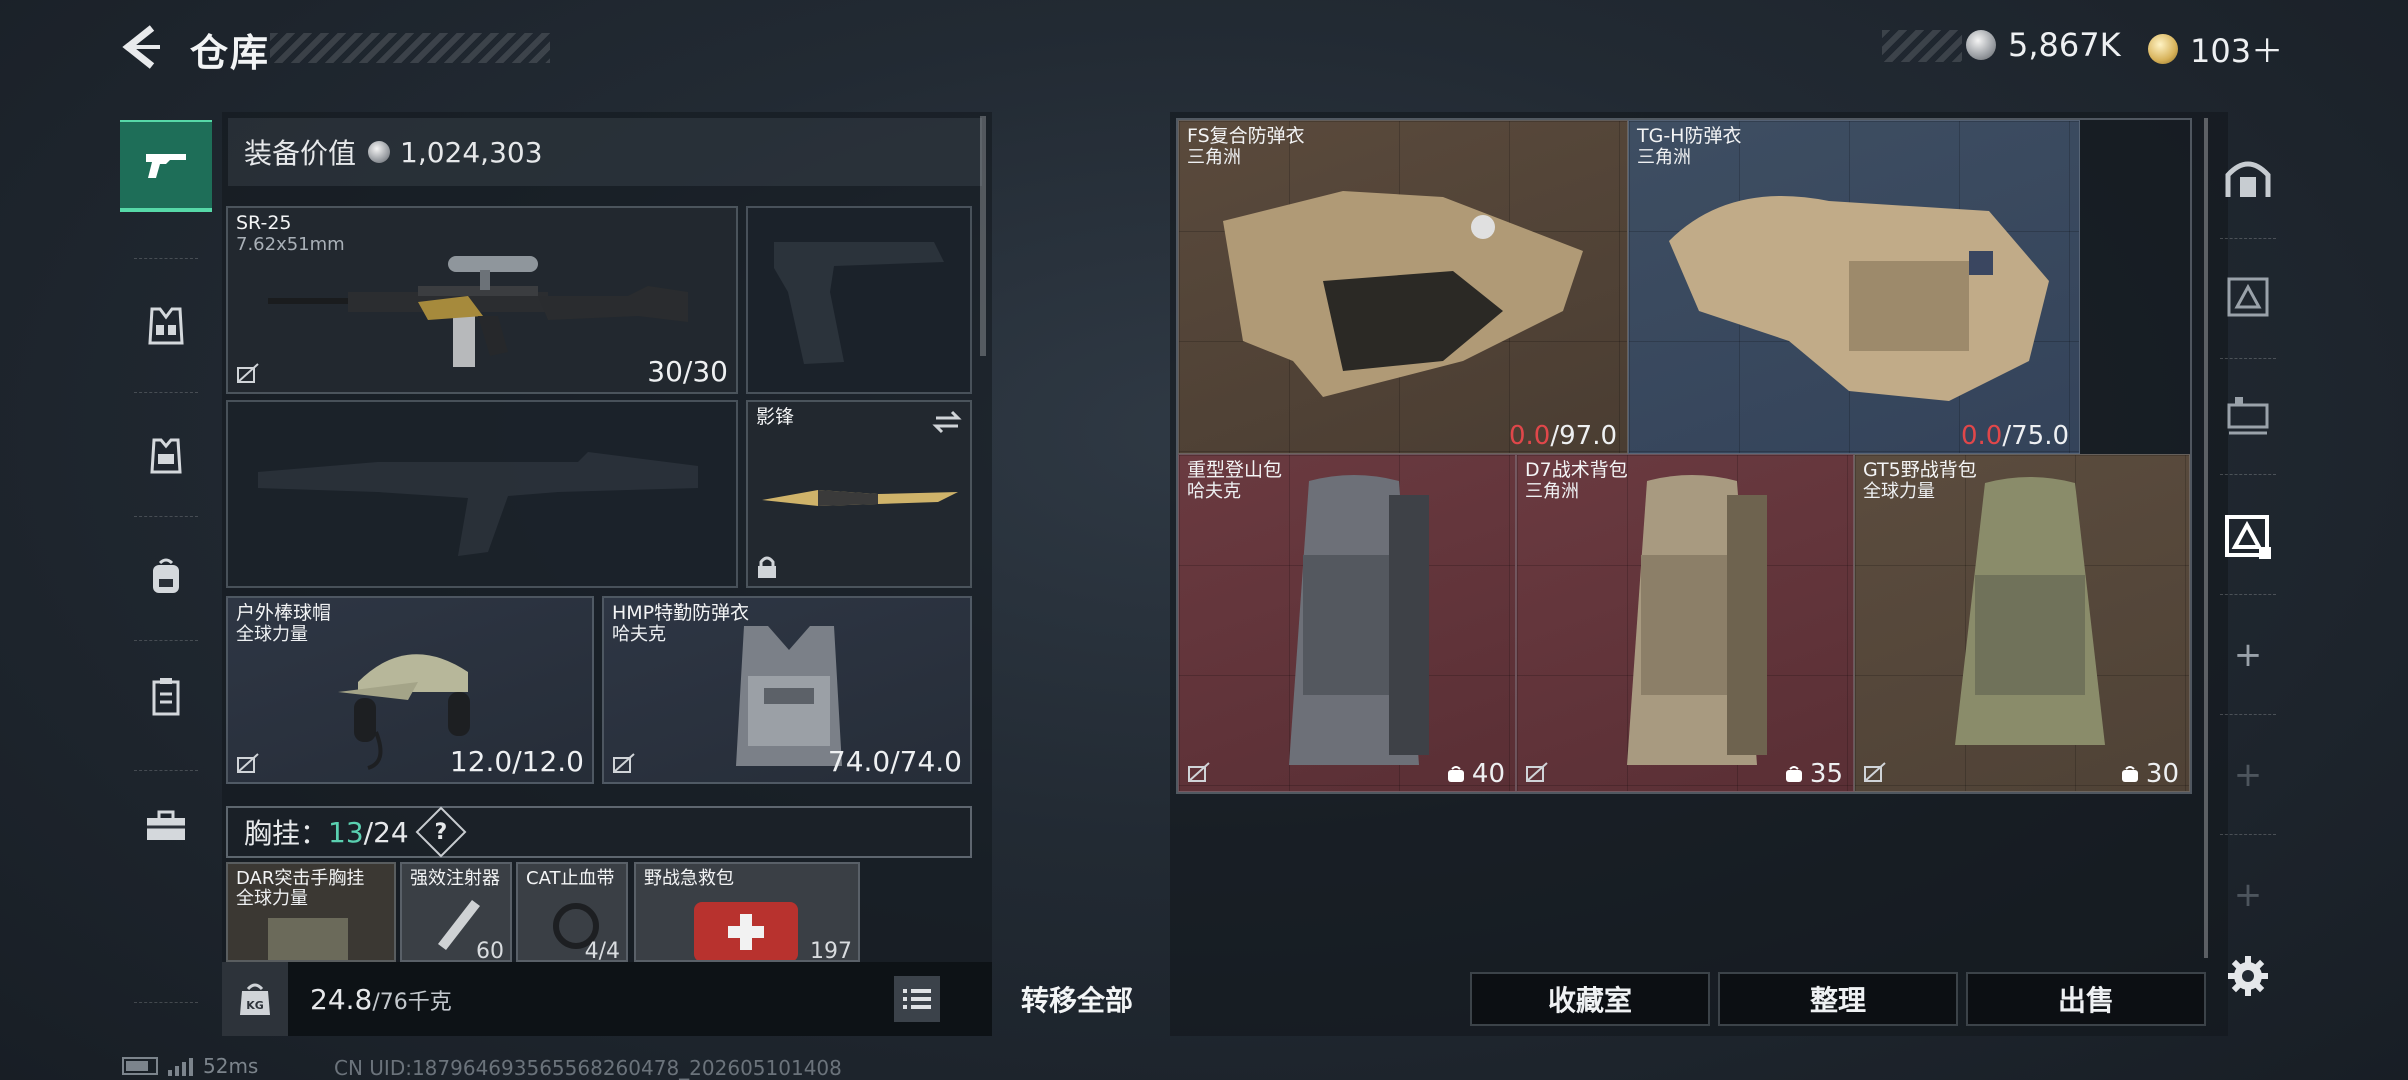 The height and width of the screenshot is (1080, 2408). I want to click on equipment-value-bar: 装备价值 1,024,303, so click(605, 152).